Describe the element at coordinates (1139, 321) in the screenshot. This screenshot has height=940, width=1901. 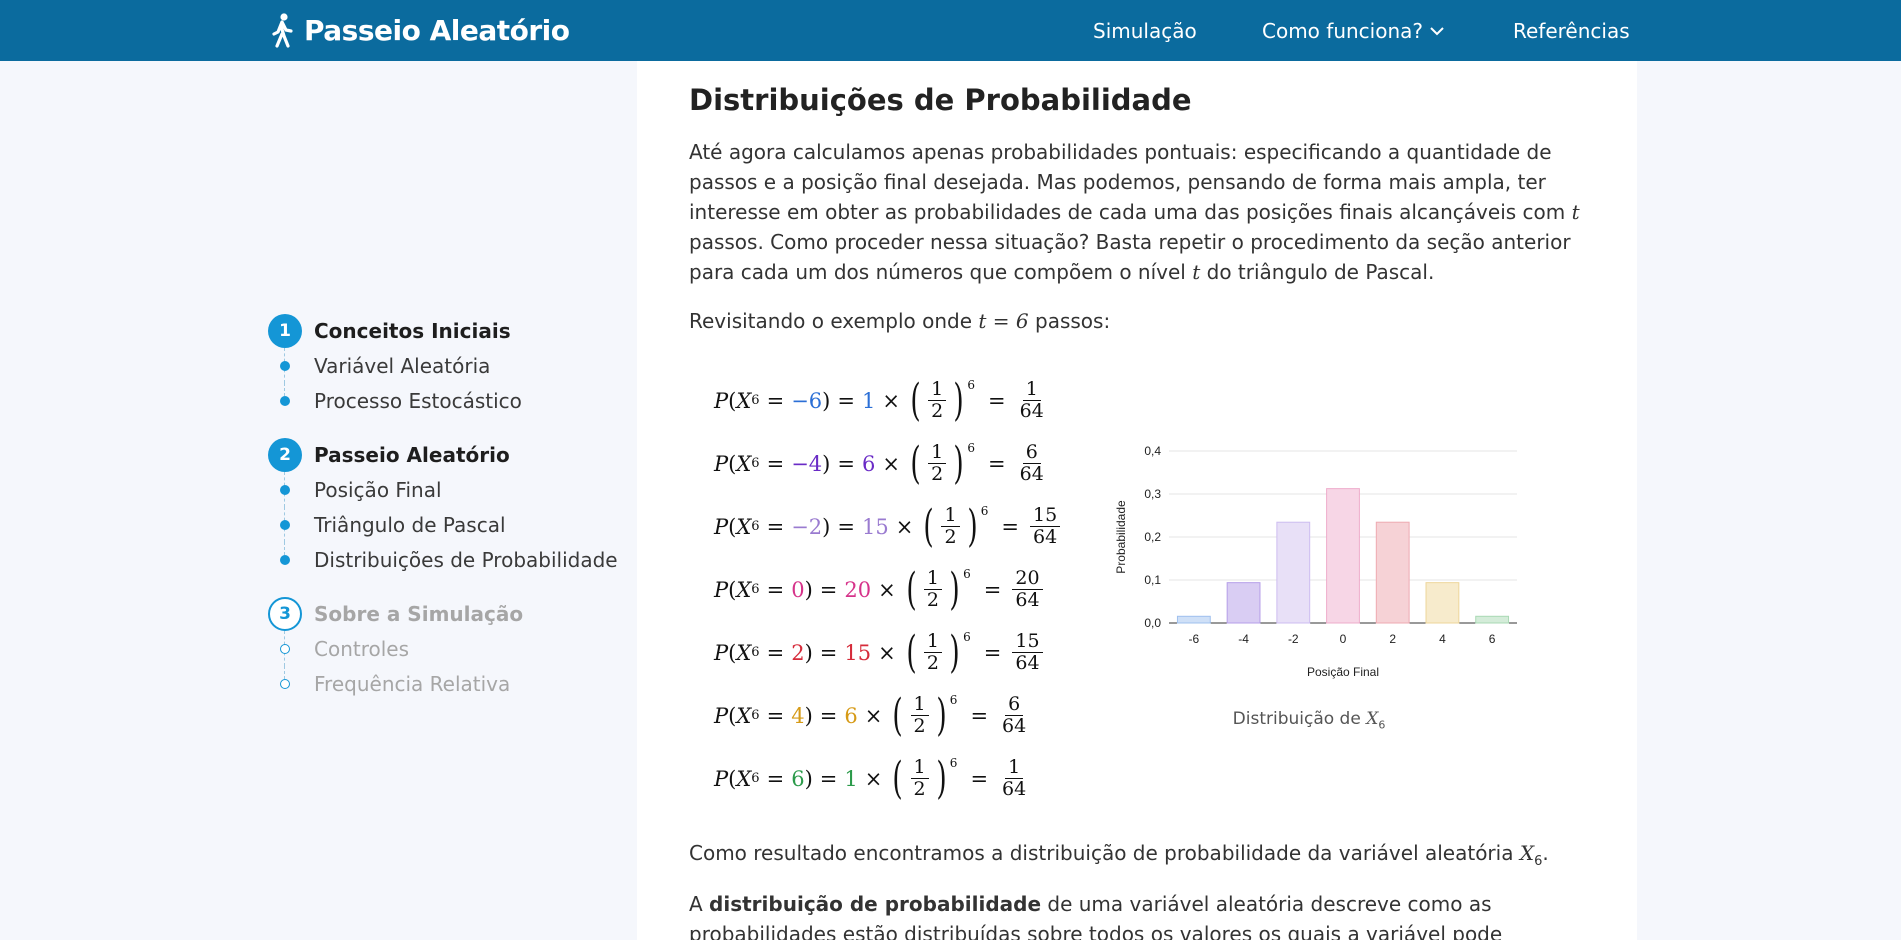
I see `example-paragraph: Revisitando o exemplo onde t = 6 passos:` at that location.